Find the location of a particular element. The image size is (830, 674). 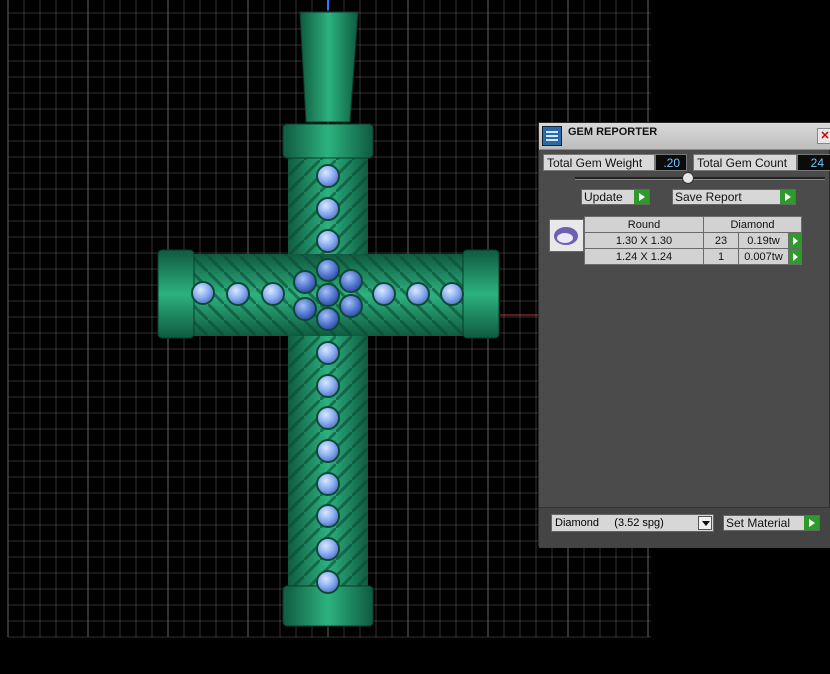

update-button: Update is located at coordinates (615, 197).